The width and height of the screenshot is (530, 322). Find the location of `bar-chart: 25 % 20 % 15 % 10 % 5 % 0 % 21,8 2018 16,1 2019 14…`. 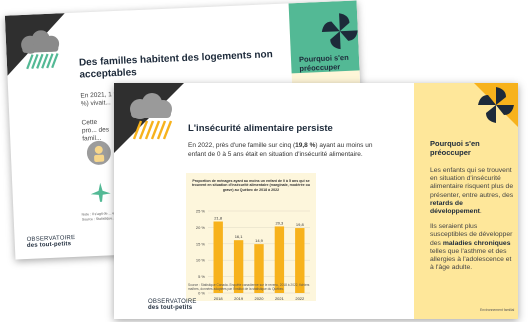

bar-chart: 25 % 20 % 15 % 10 % 5 % 0 % 21,8 2018 16,1 2019 14… is located at coordinates (253, 255).